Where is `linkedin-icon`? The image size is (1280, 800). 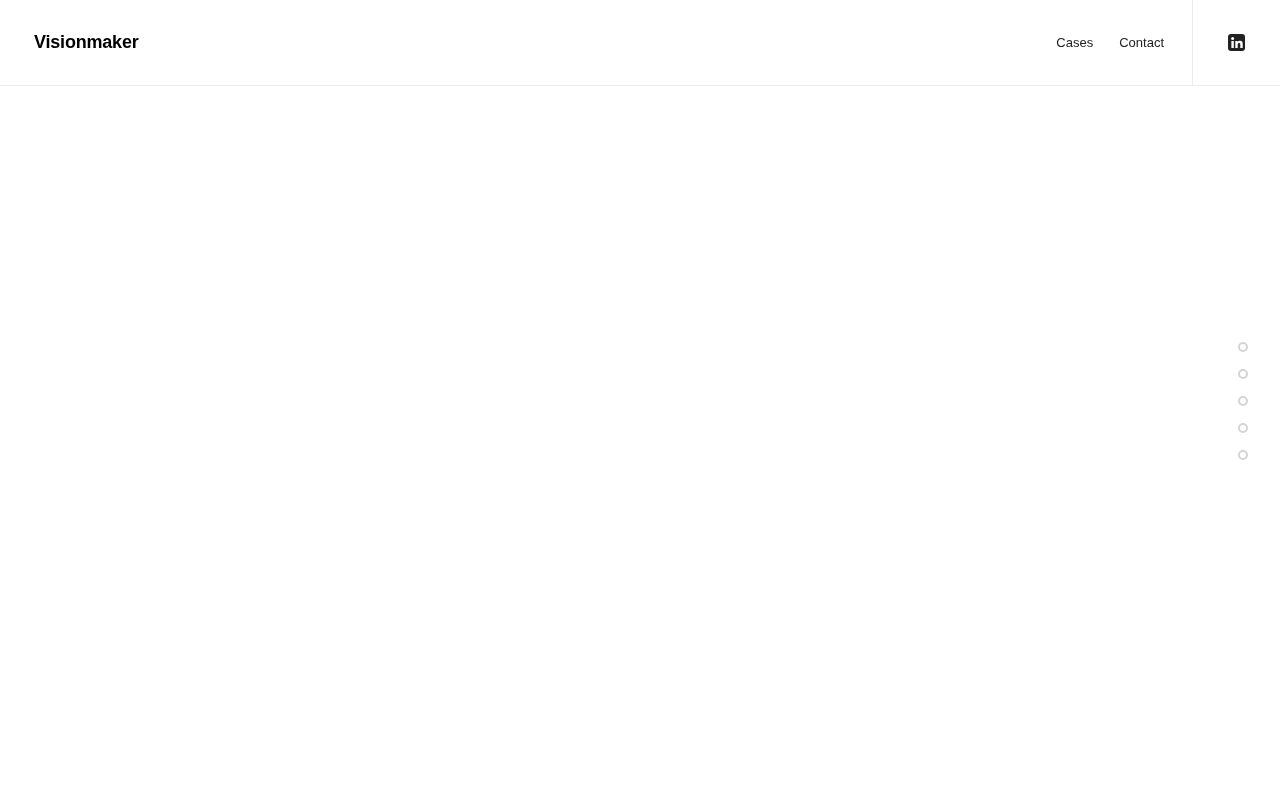 linkedin-icon is located at coordinates (1236, 42).